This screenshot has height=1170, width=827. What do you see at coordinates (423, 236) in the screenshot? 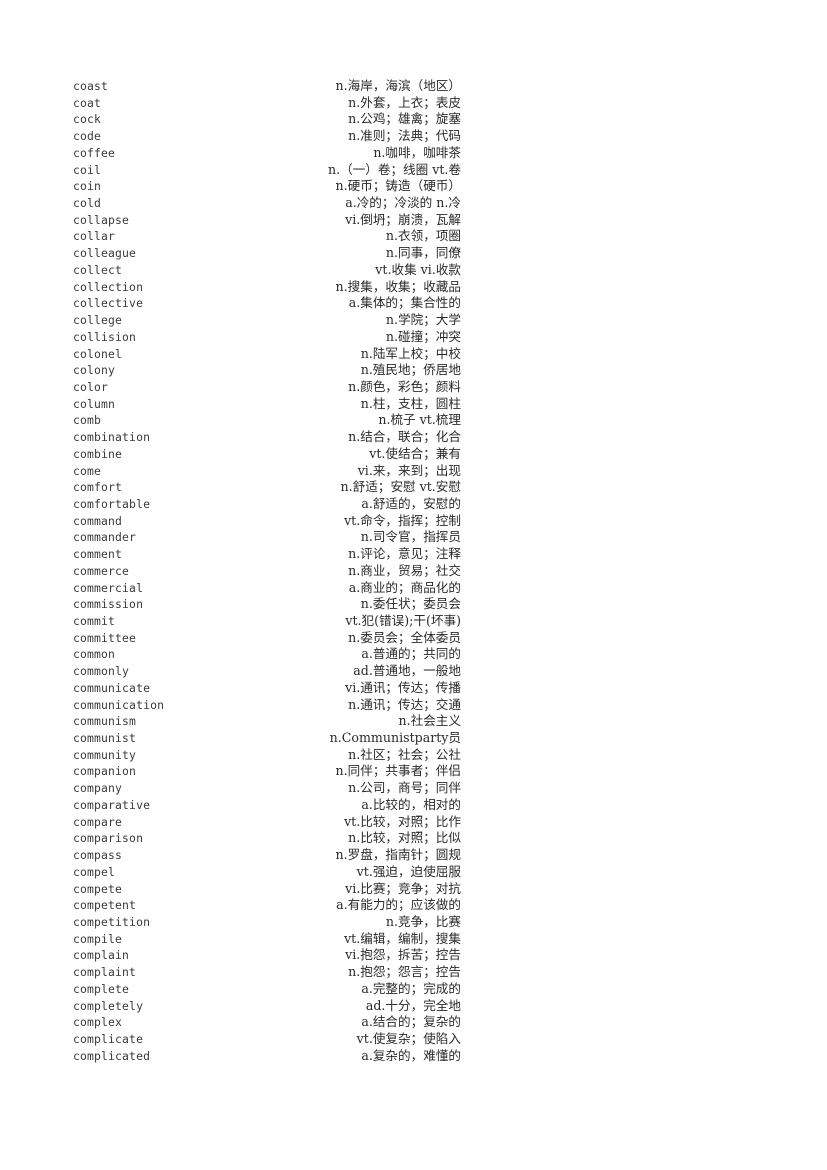
I see `entry-definition: n.衣领，项圈` at bounding box center [423, 236].